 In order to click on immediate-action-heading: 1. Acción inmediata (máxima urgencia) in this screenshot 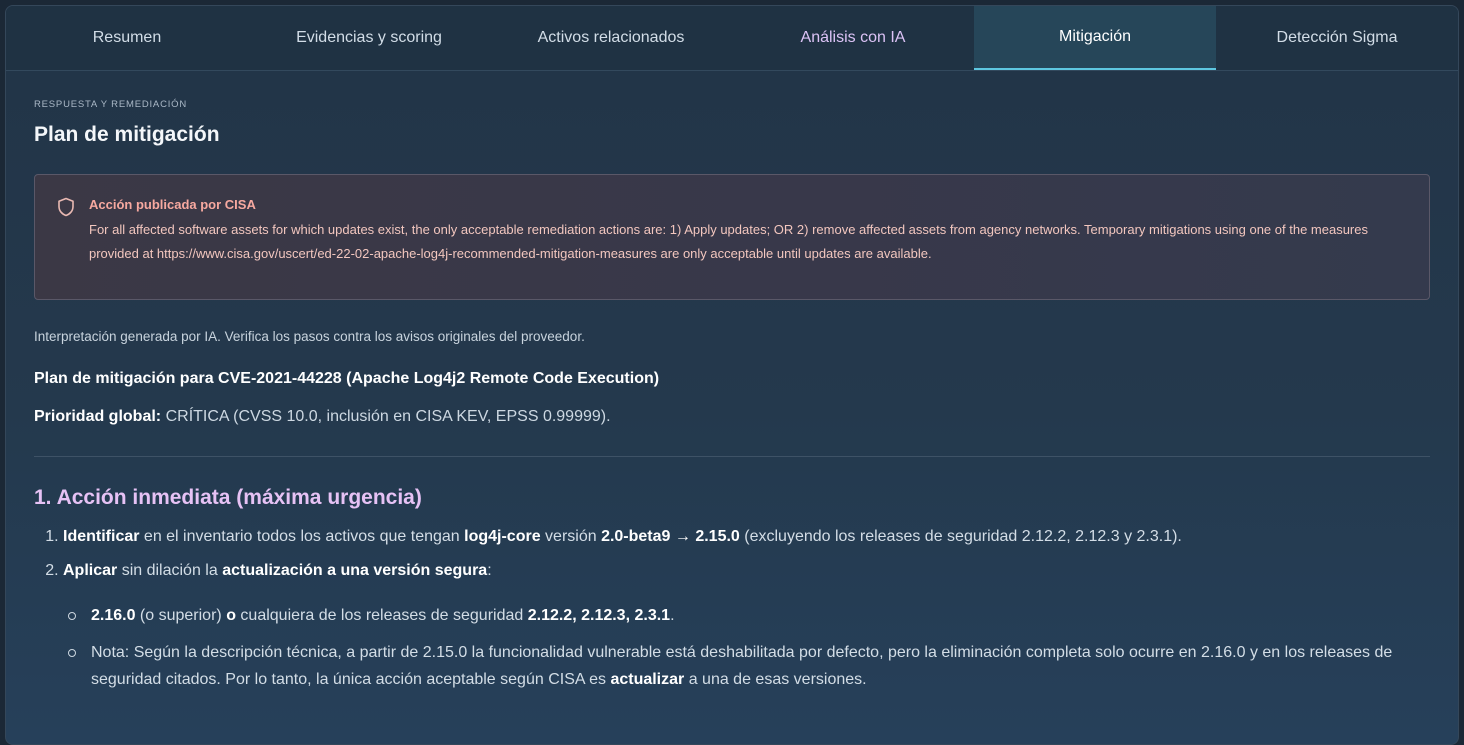, I will do `click(228, 497)`.